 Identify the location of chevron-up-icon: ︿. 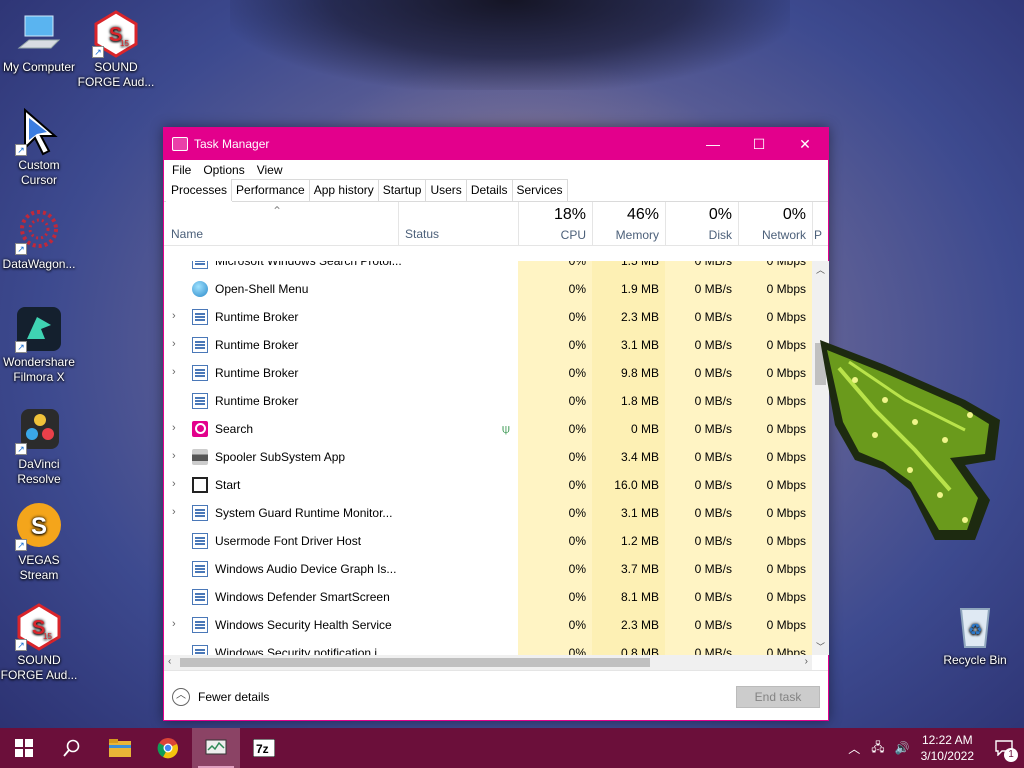
(181, 697).